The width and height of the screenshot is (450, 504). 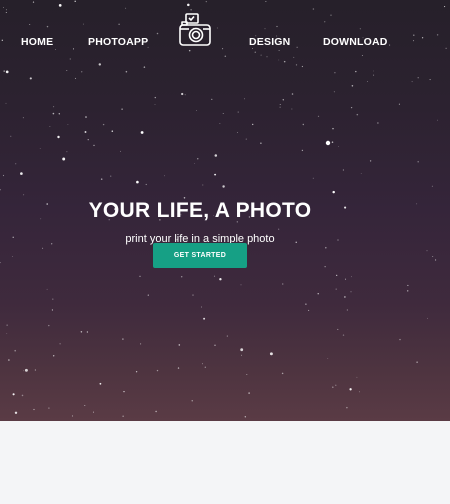 I want to click on nav-download-link: DOWNLOAD, so click(x=355, y=42).